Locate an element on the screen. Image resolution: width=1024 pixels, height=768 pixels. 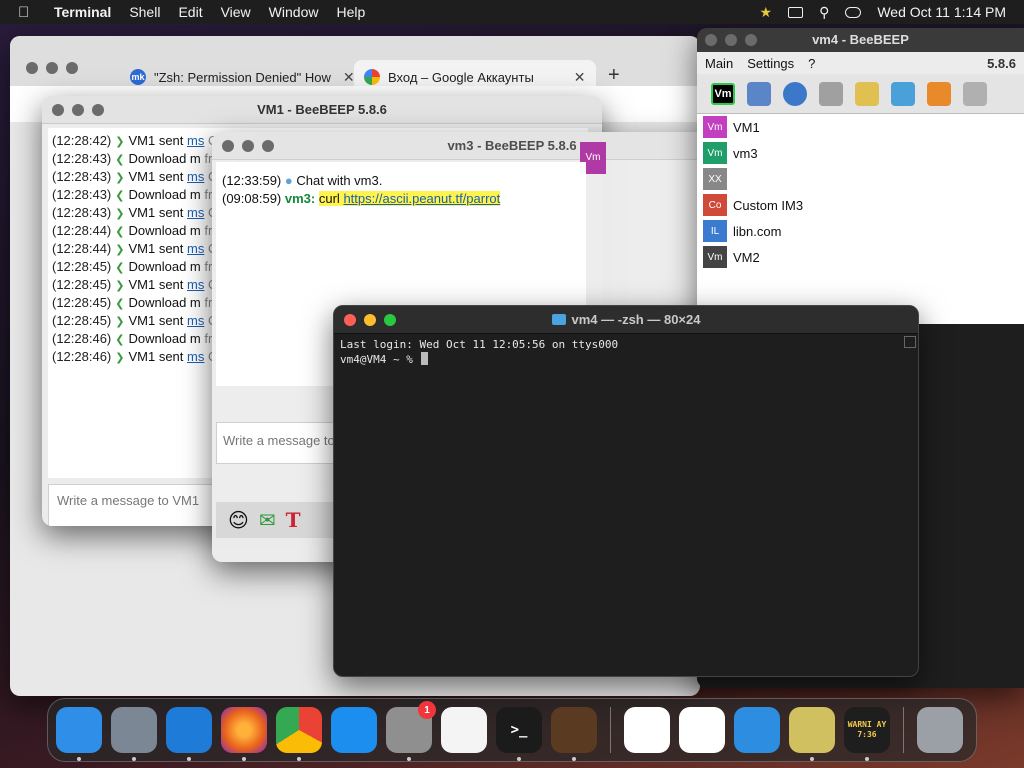
menu-help: Help is located at coordinates (350, 12).